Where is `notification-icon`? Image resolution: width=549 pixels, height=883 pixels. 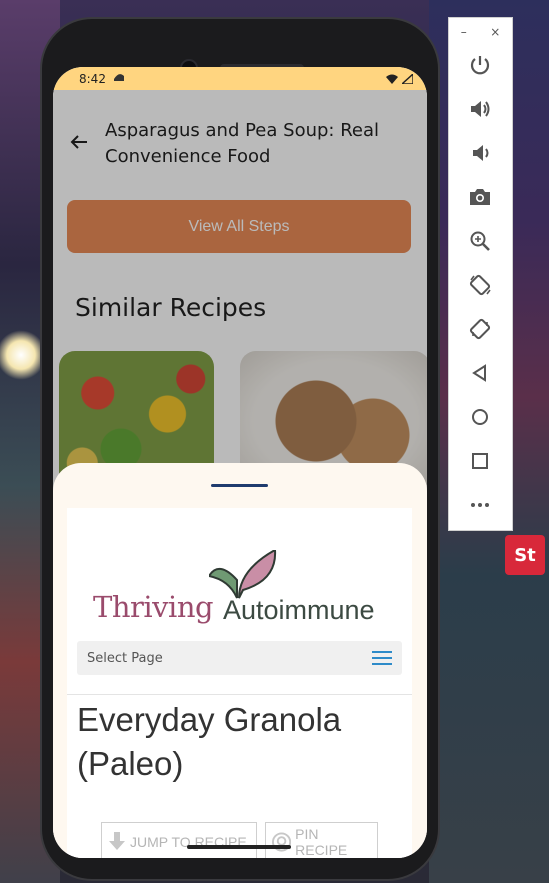
notification-icon is located at coordinates (119, 78).